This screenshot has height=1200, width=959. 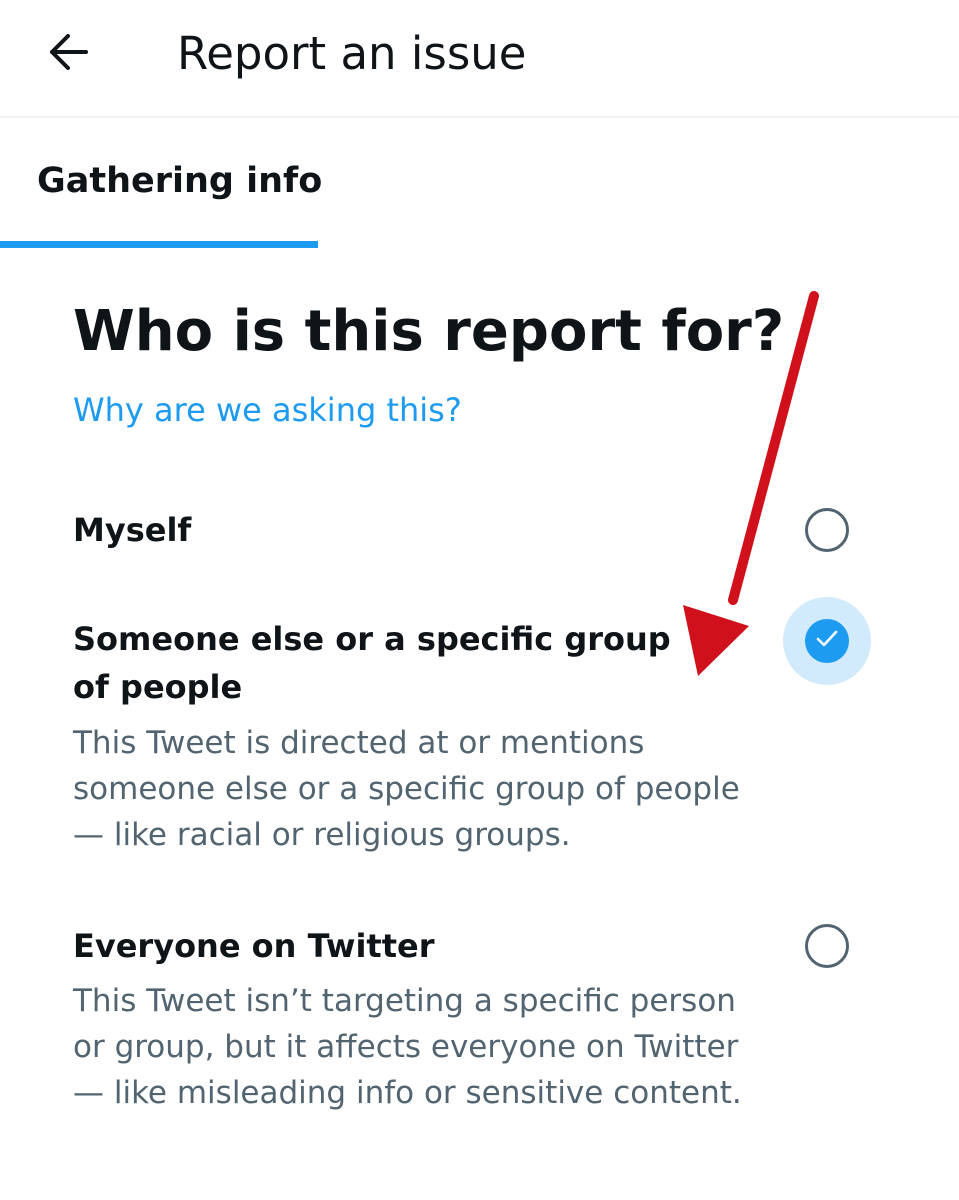 I want to click on arrow-left-icon, so click(x=68, y=54).